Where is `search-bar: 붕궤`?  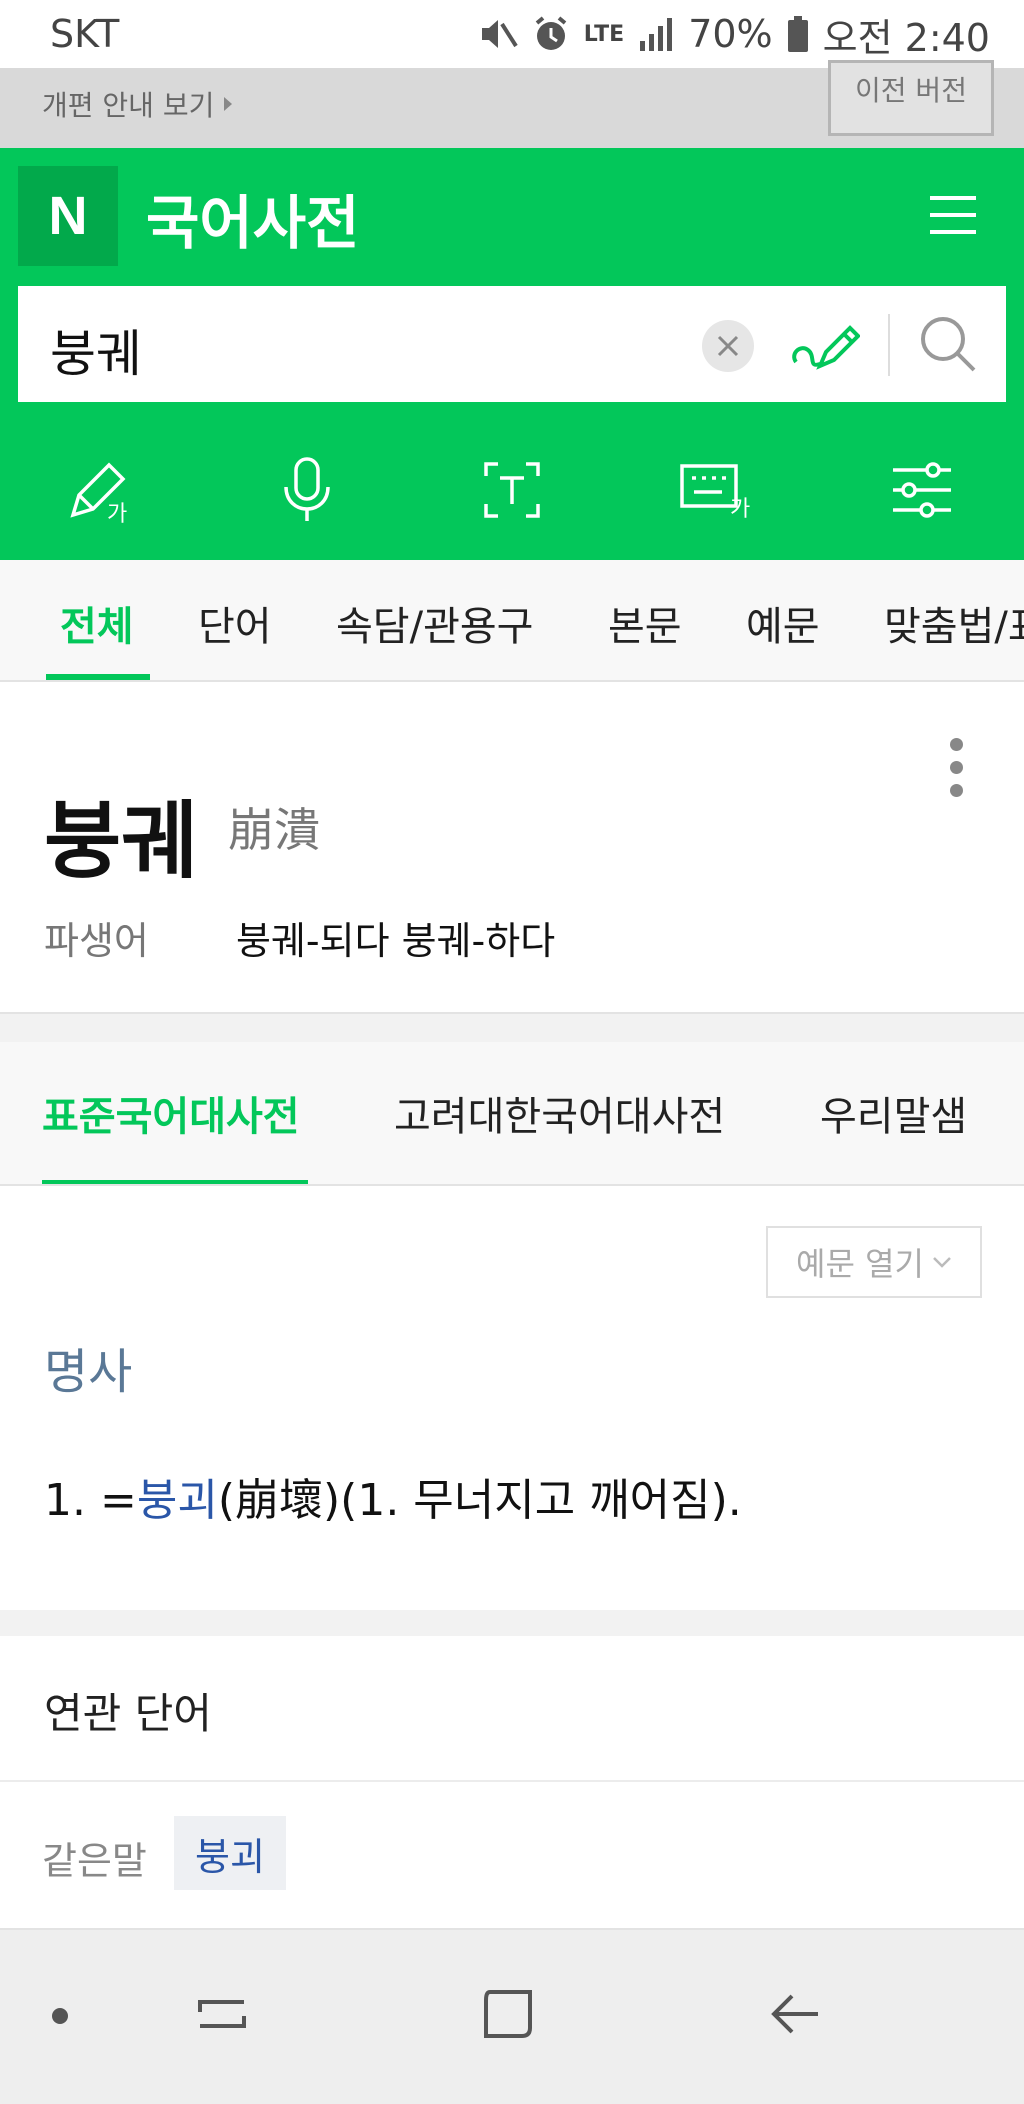 search-bar: 붕궤 is located at coordinates (512, 344).